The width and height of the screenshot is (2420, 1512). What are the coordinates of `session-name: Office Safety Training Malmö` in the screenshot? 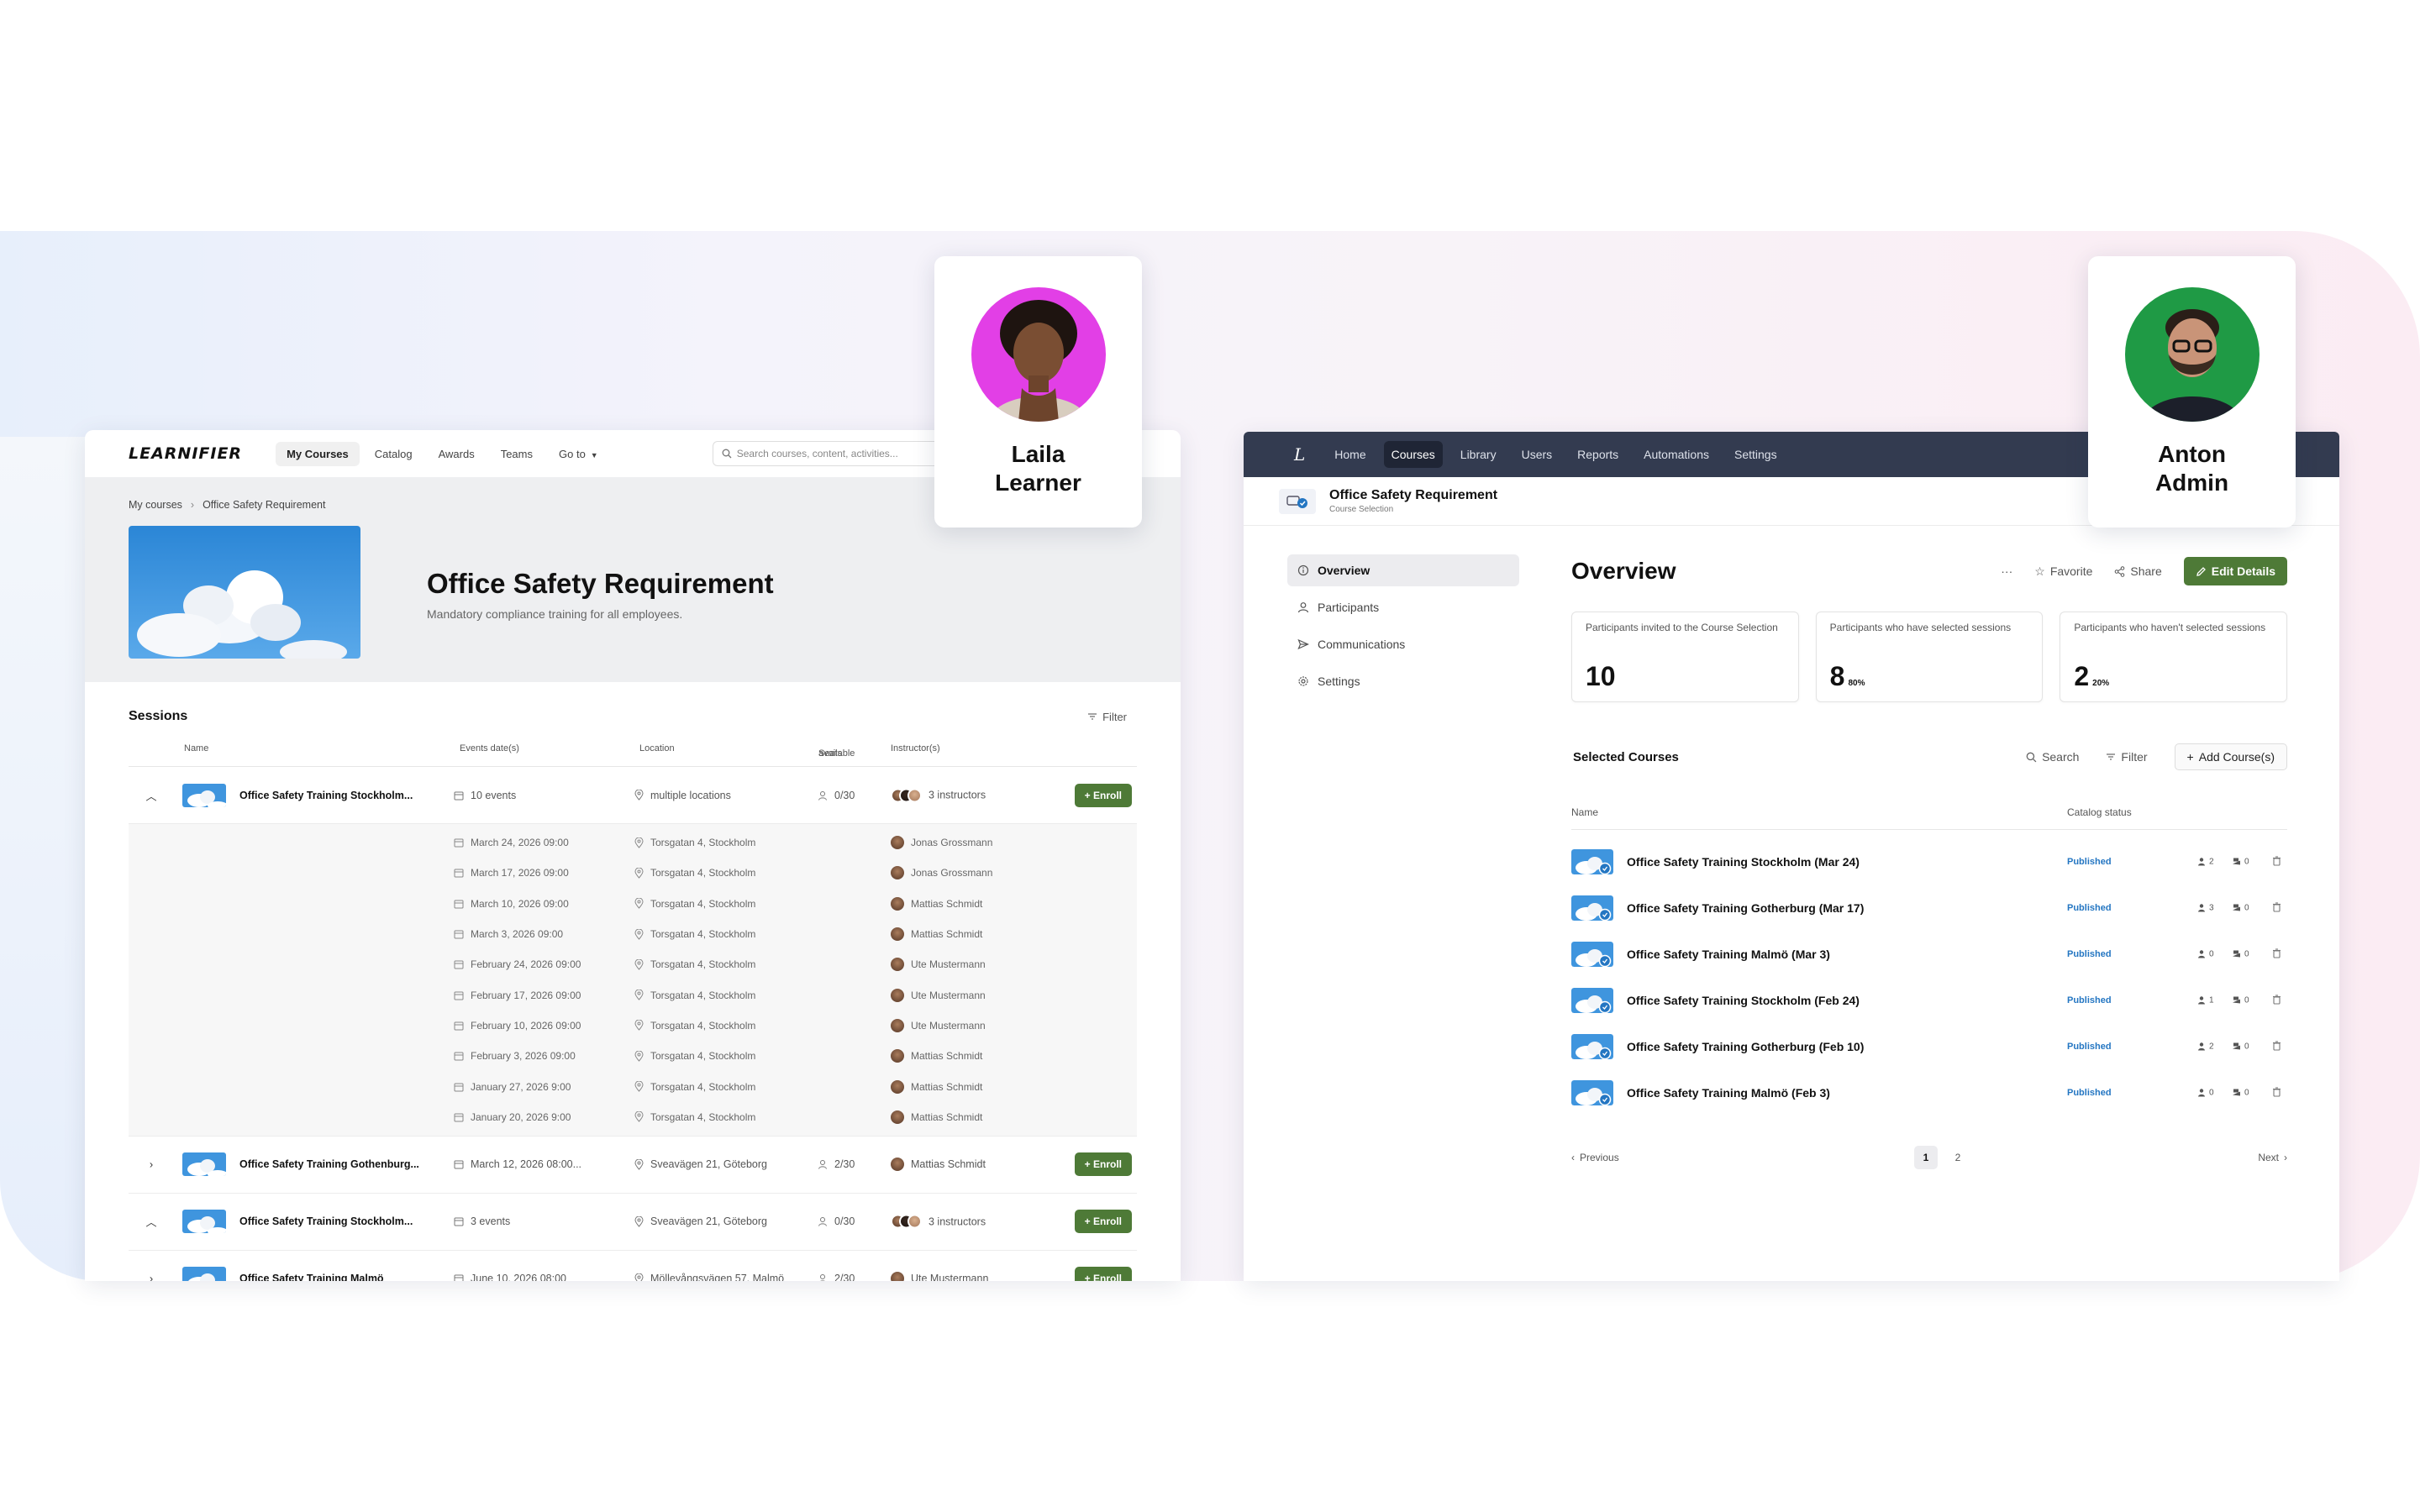 It's located at (311, 1277).